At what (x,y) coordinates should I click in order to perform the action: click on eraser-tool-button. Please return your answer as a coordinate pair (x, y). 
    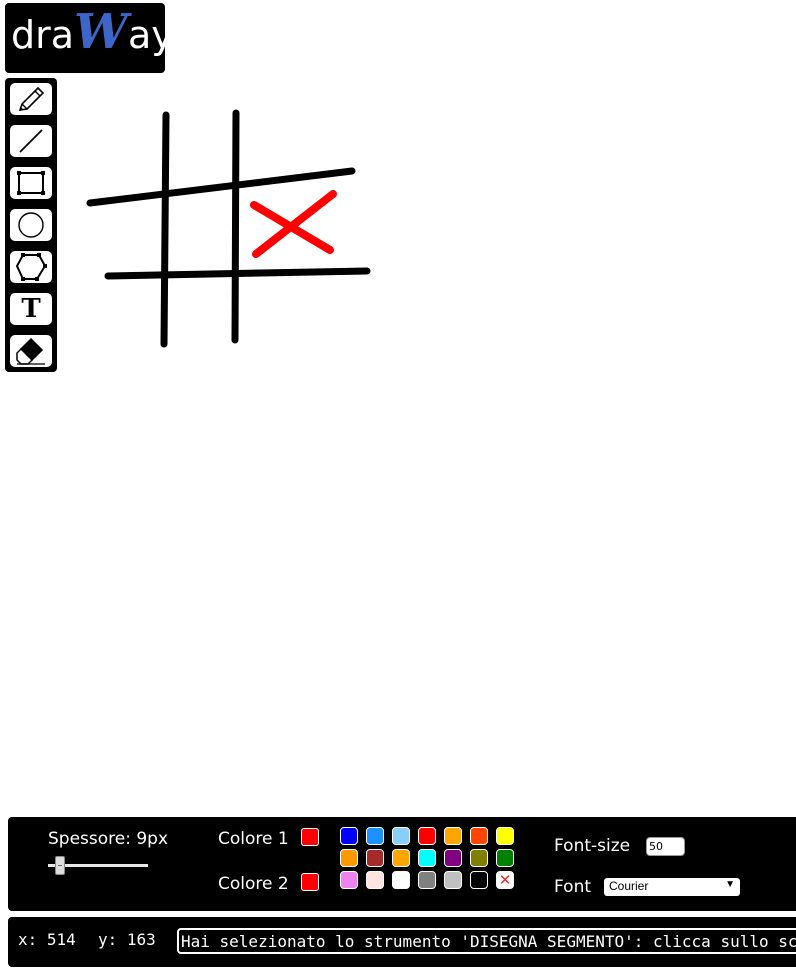
    Looking at the image, I should click on (31, 351).